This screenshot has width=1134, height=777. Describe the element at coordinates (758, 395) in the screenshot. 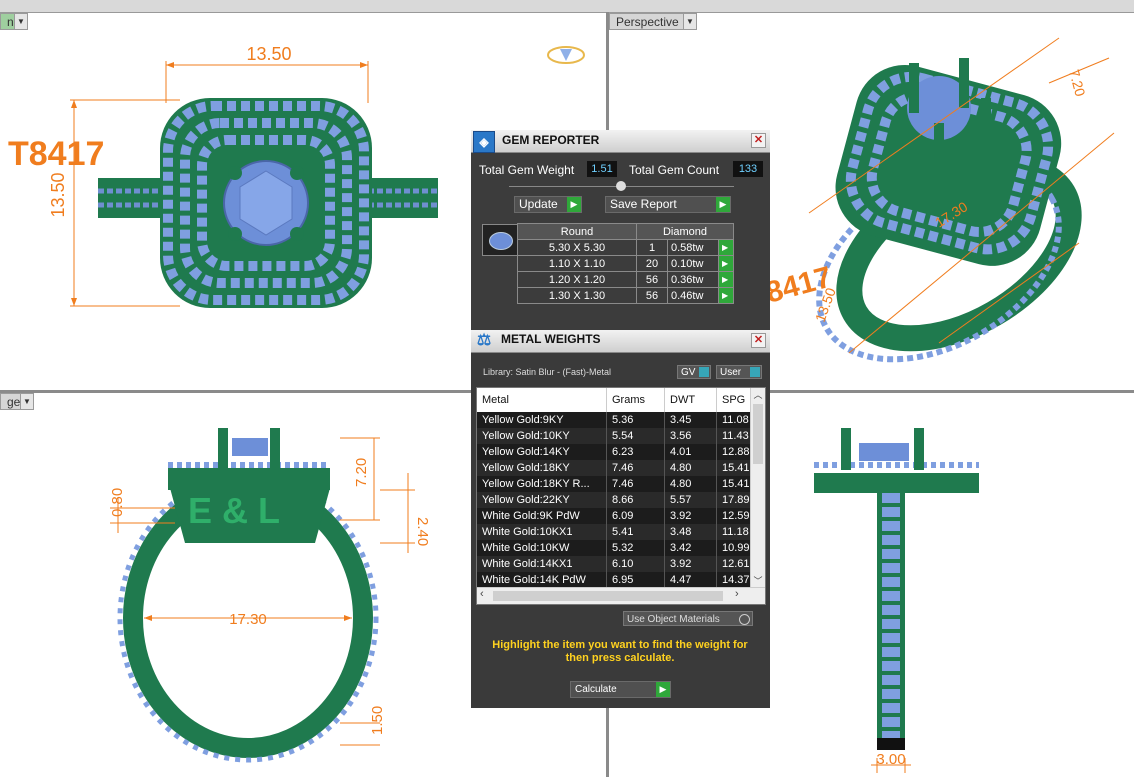

I see `scroll-up-icon: ︿` at that location.